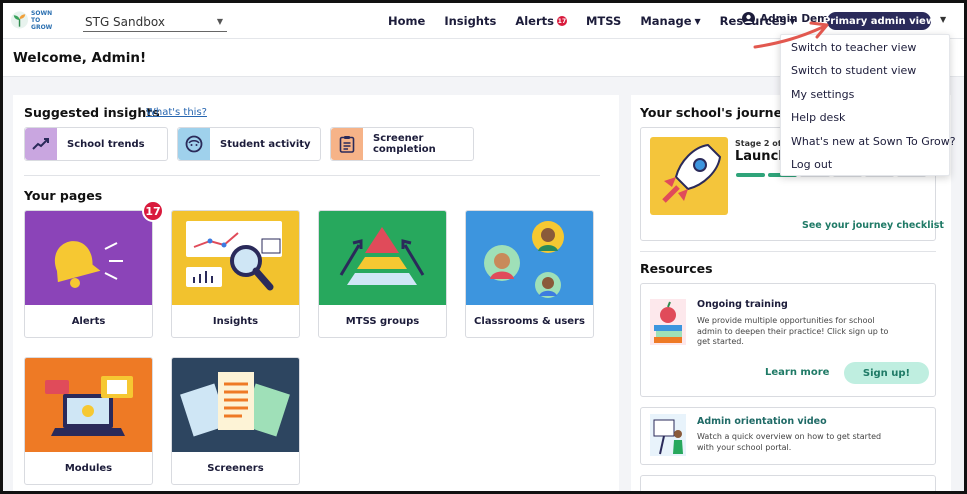 The width and height of the screenshot is (967, 494). I want to click on pyramid-illustration-icon, so click(382, 258).